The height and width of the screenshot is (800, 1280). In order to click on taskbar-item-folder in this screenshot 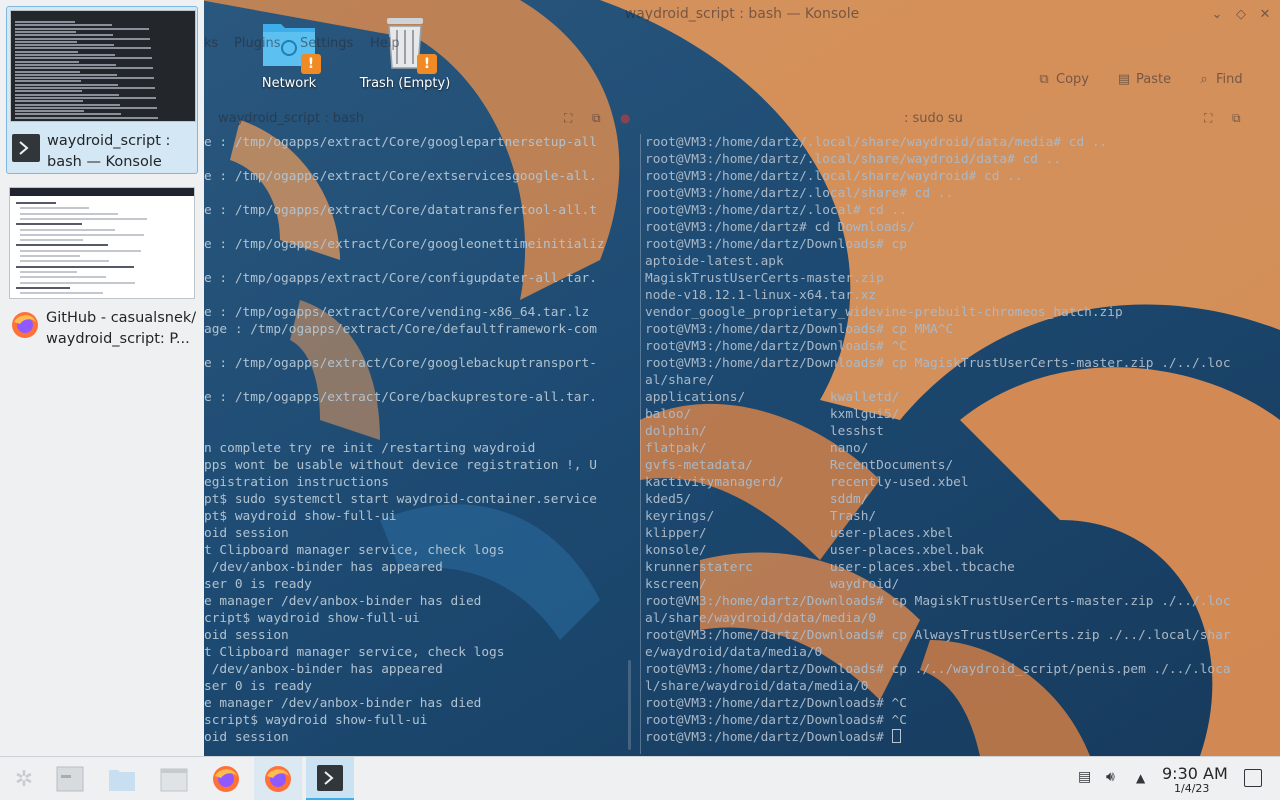, I will do `click(122, 778)`.